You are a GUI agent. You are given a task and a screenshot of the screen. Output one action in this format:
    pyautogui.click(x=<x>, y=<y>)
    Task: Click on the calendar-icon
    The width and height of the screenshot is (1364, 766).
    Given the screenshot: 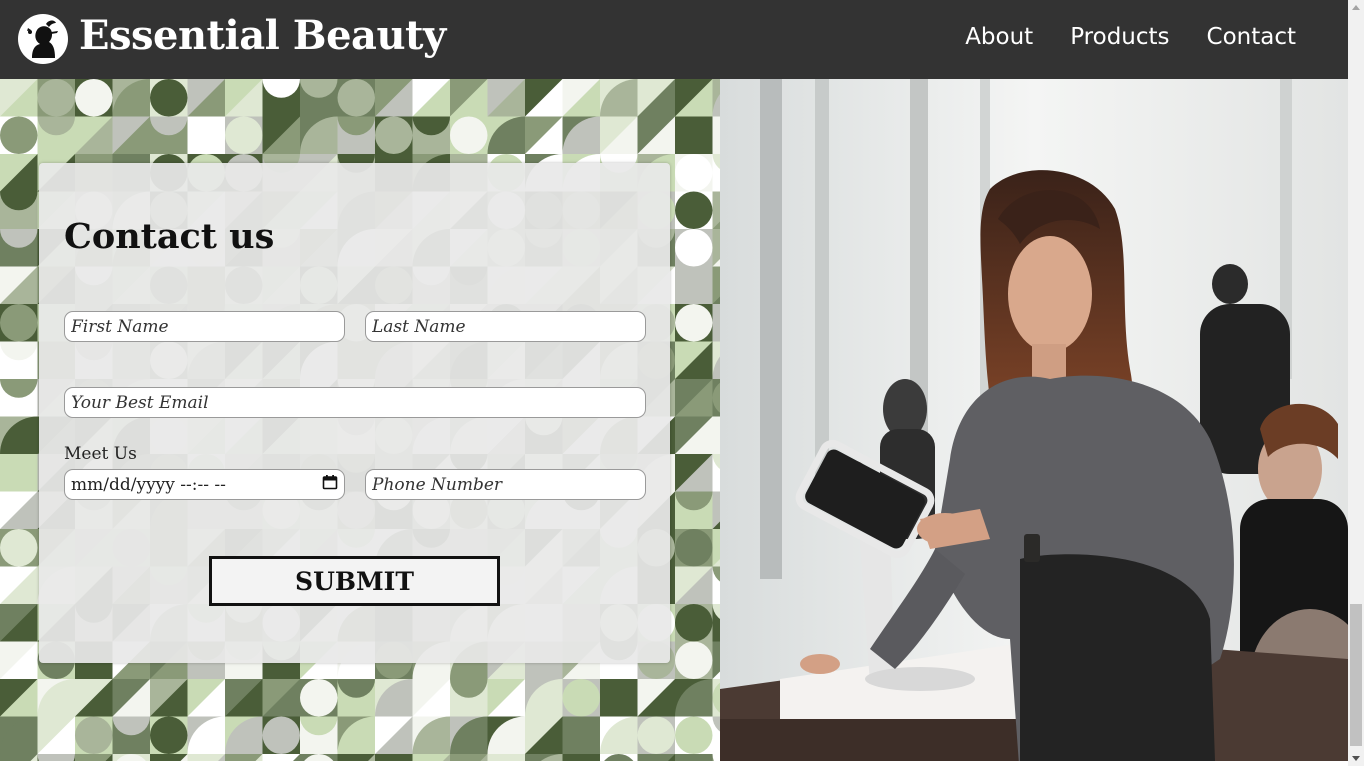 What is the action you would take?
    pyautogui.click(x=330, y=484)
    